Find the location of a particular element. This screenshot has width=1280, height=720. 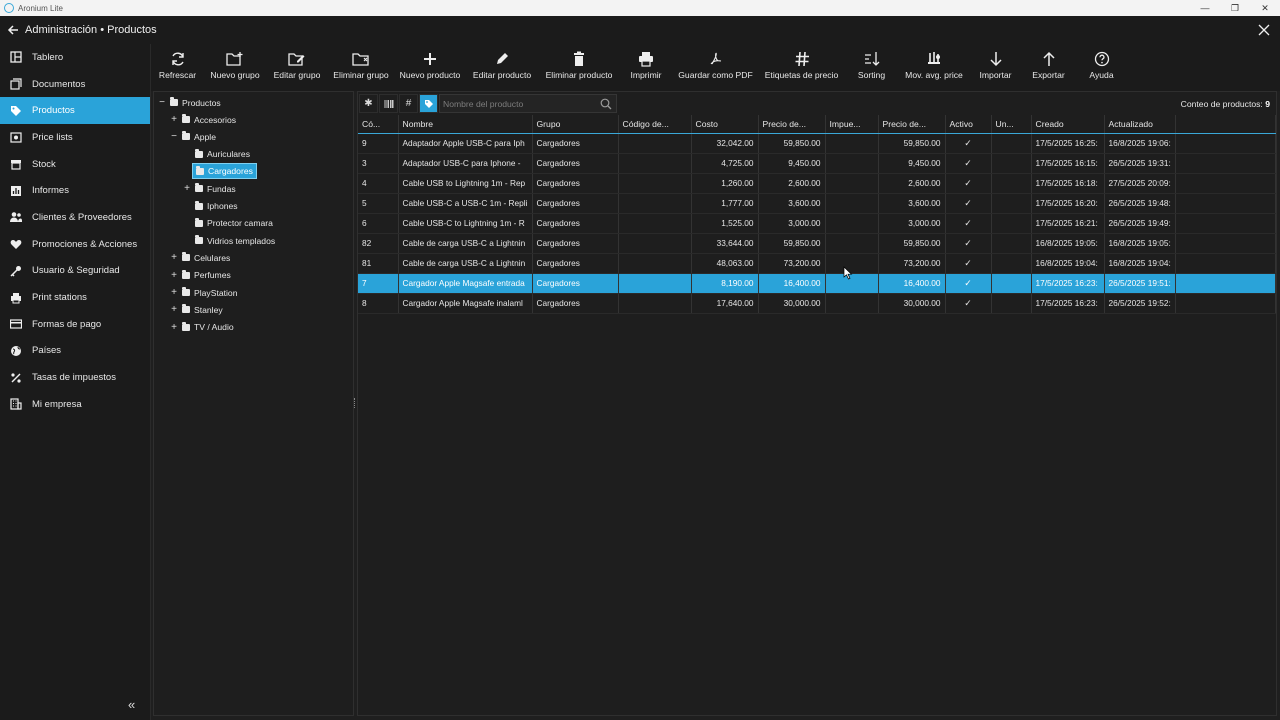

sidebar-item-promociones-acciones: Promociones & Acciones is located at coordinates (75, 244).